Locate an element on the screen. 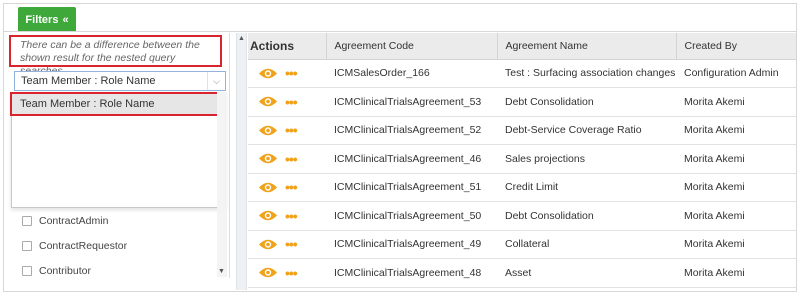  role-item-contractadmin: ContractAdmin is located at coordinates (113, 220).